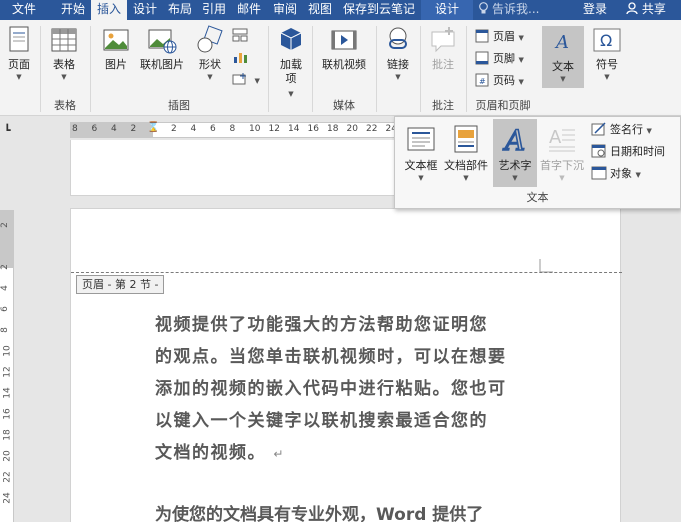 Image resolution: width=681 pixels, height=522 pixels. Describe the element at coordinates (379, 10) in the screenshot. I see `tab-save-to-cloud: 保存到云笔记` at that location.